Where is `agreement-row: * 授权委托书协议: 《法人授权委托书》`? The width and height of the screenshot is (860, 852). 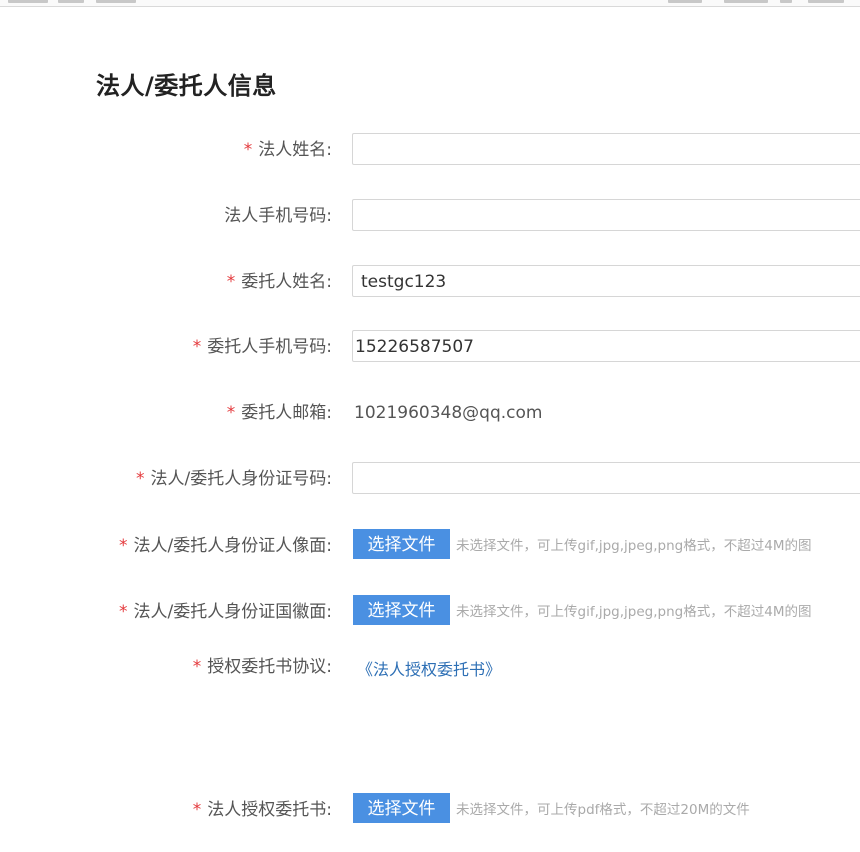 agreement-row: * 授权委托书协议: 《法人授权委托书》 is located at coordinates (430, 667).